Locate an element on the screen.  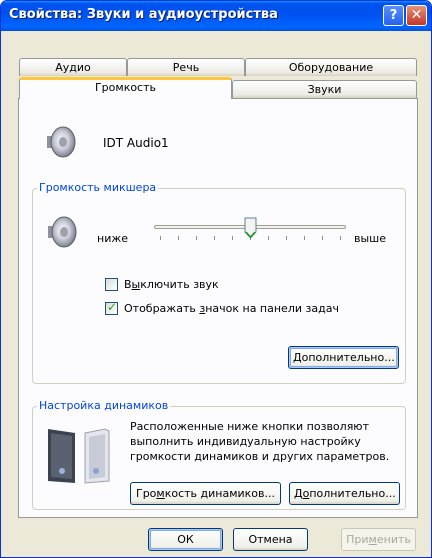
volume-high-label: выше is located at coordinates (370, 238).